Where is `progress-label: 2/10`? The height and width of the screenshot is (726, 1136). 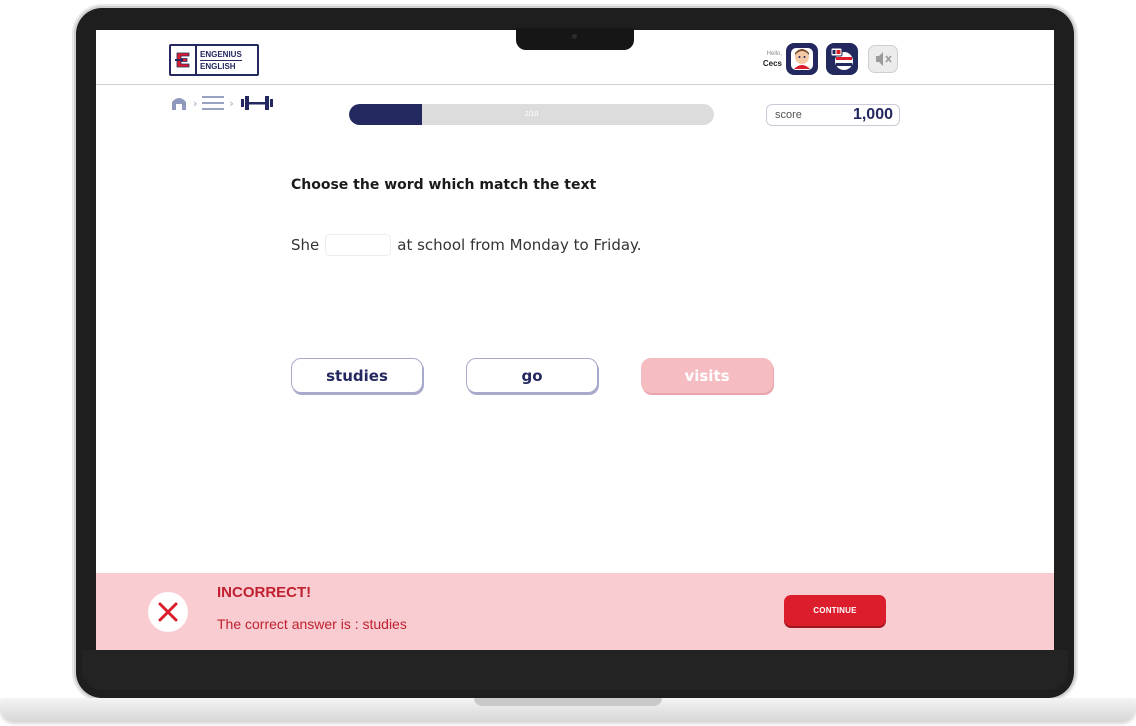
progress-label: 2/10 is located at coordinates (531, 114).